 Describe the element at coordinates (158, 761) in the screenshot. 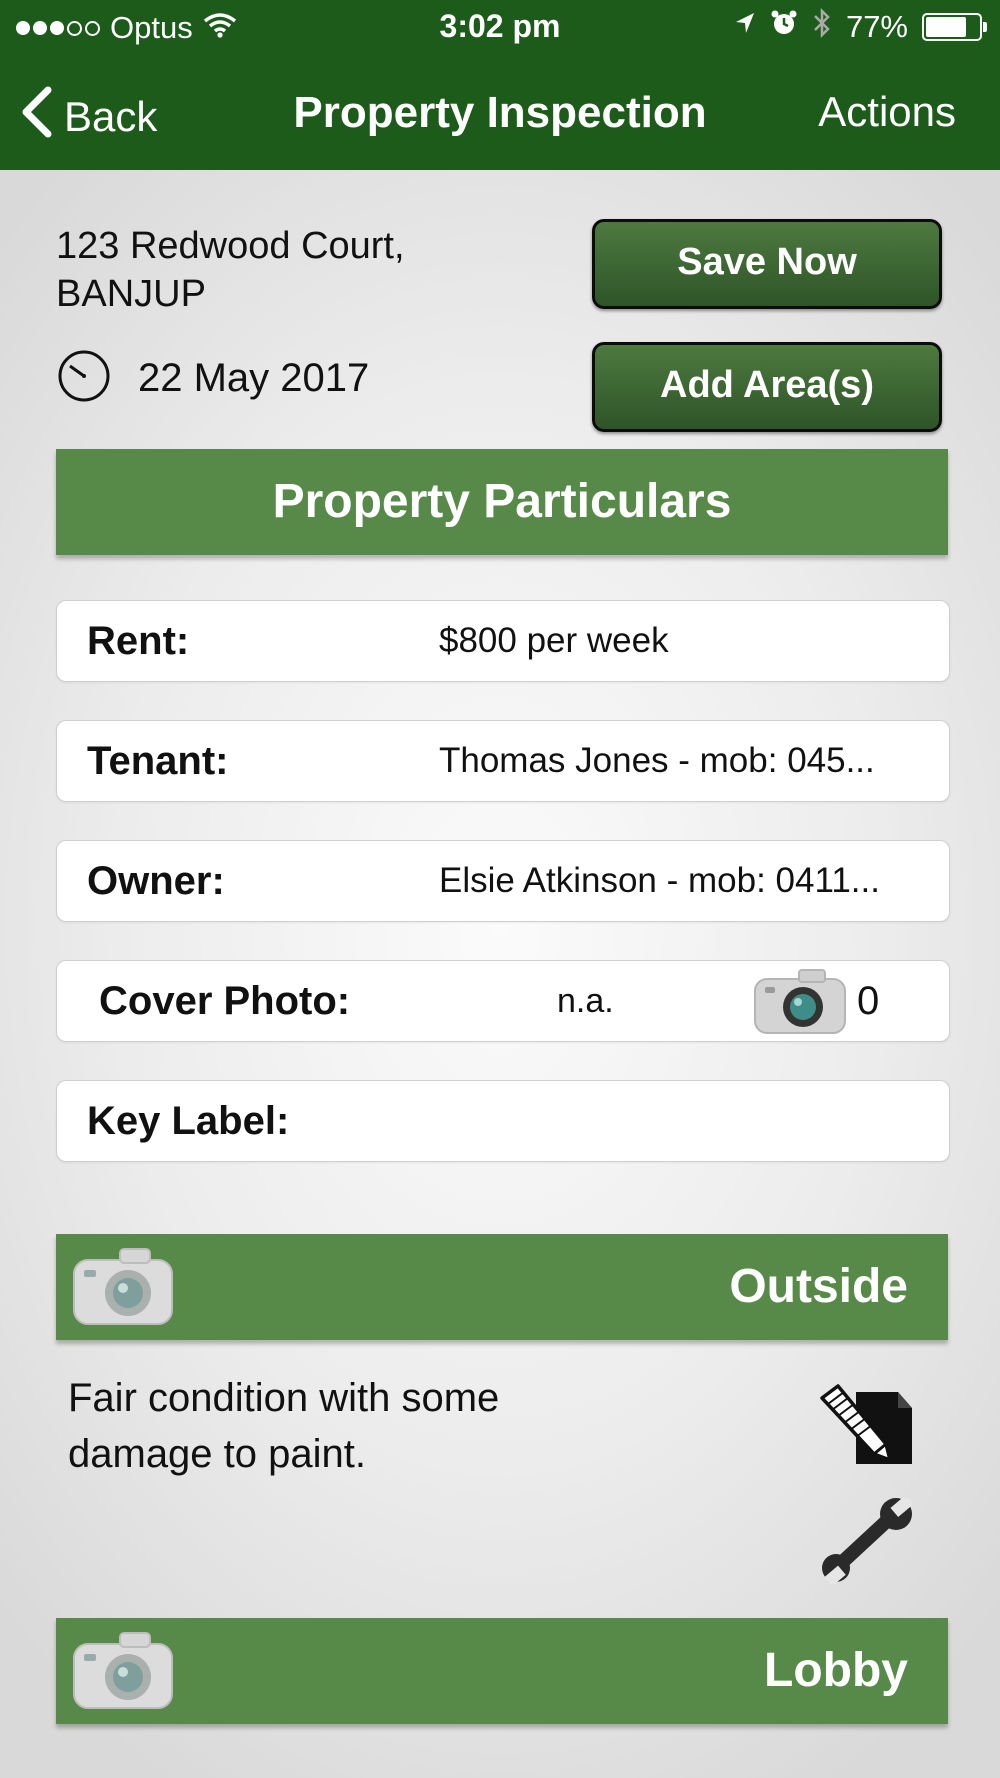

I see `field-label: Tenant:` at that location.